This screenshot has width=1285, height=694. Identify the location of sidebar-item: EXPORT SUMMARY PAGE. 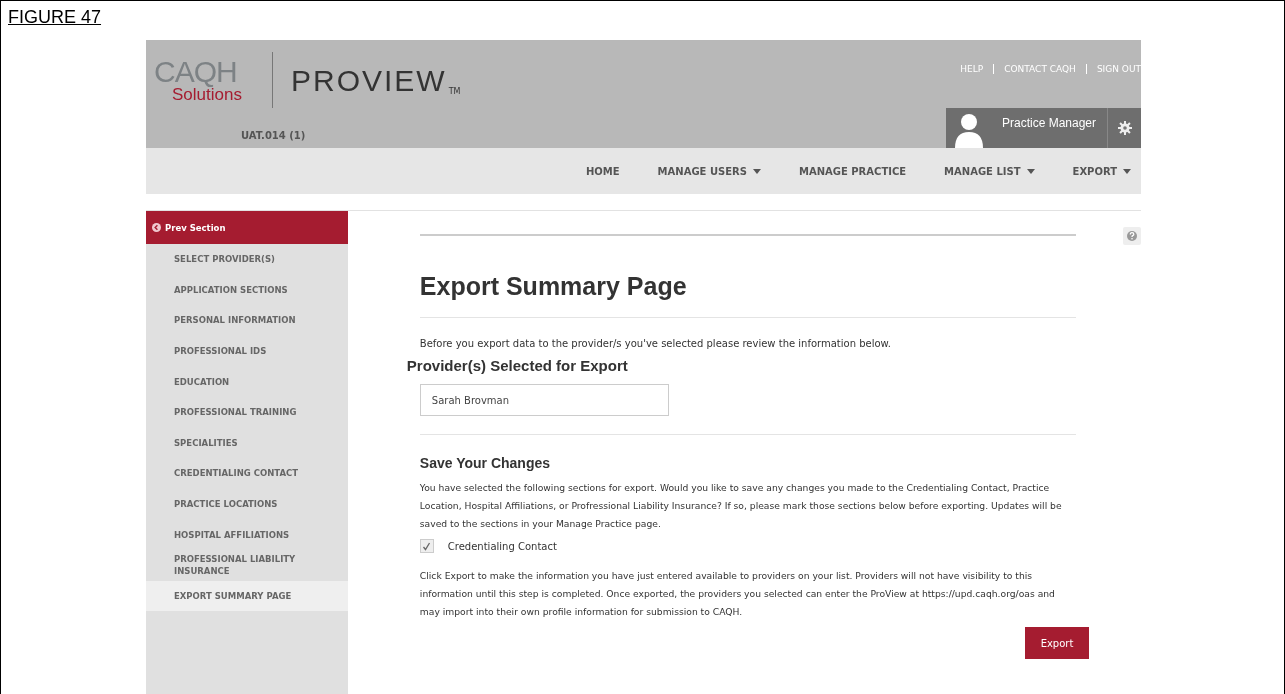
(247, 596).